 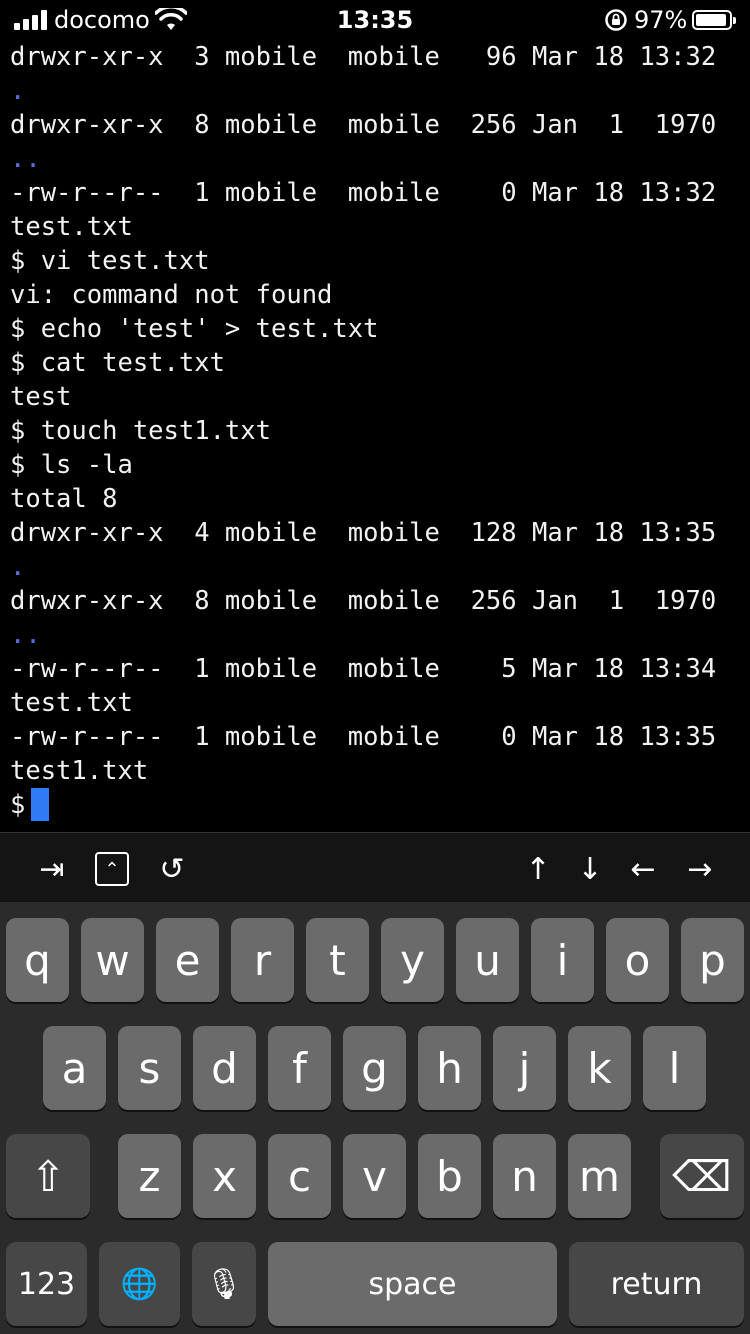 I want to click on key-s: s, so click(x=149, y=1068).